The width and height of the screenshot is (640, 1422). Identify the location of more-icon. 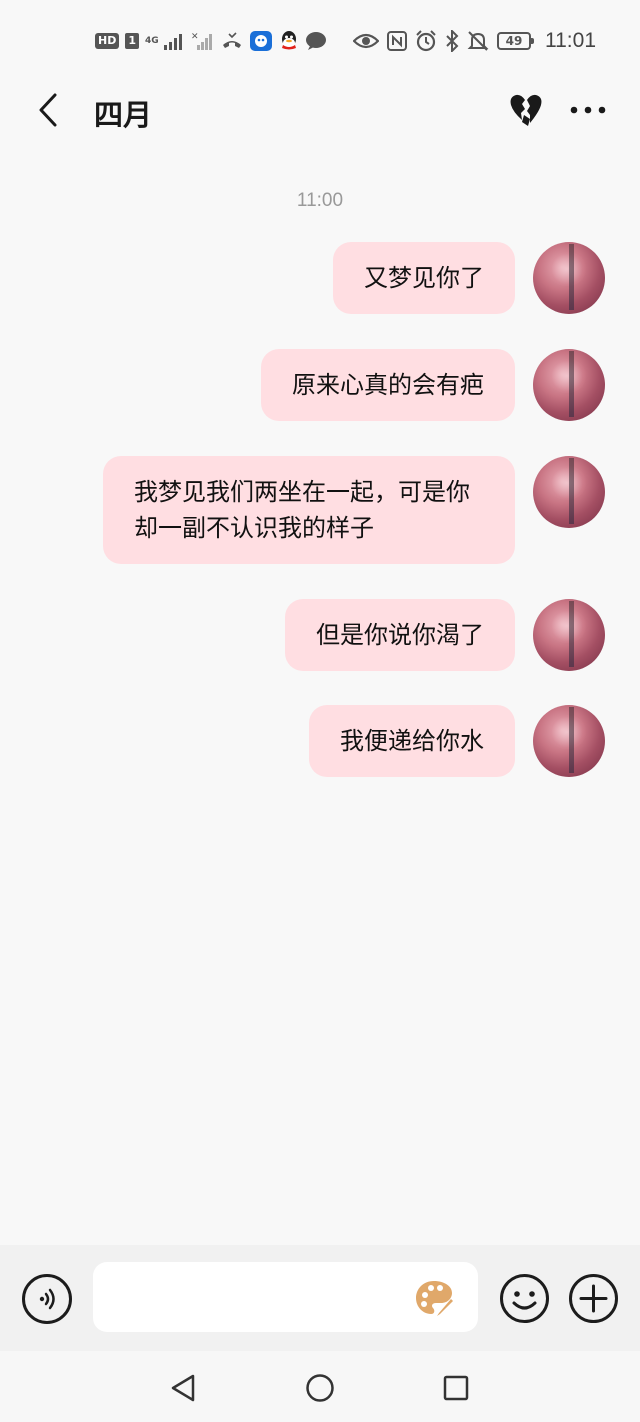
(588, 110).